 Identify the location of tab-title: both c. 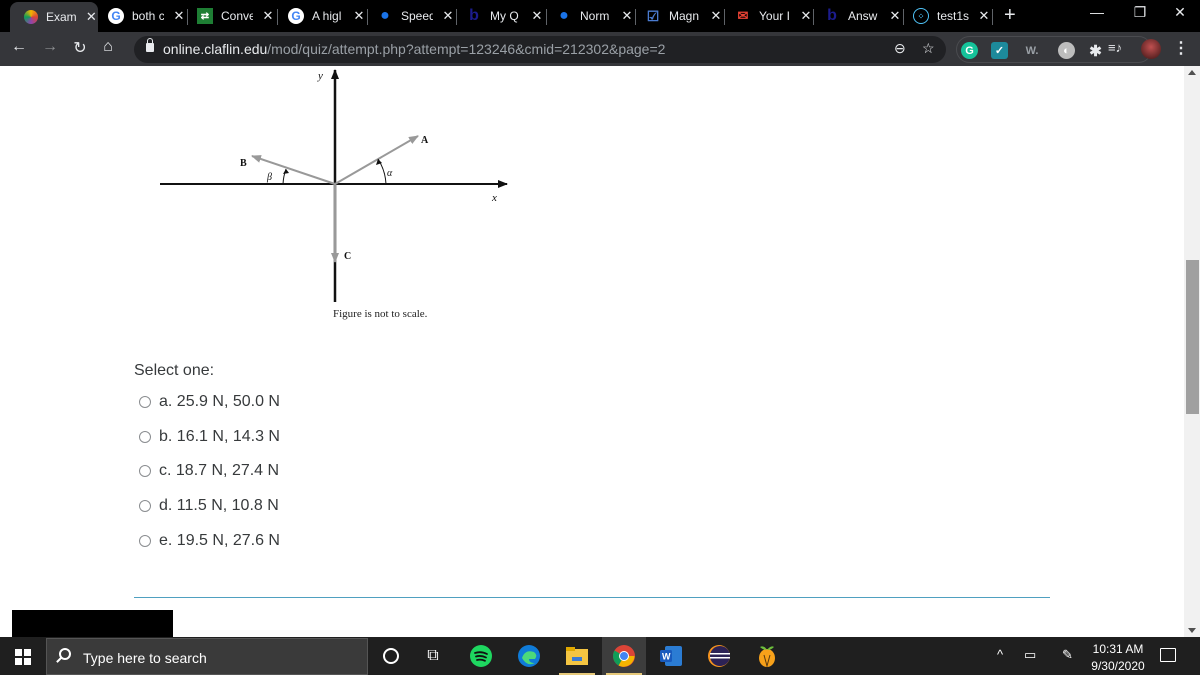
(148, 16).